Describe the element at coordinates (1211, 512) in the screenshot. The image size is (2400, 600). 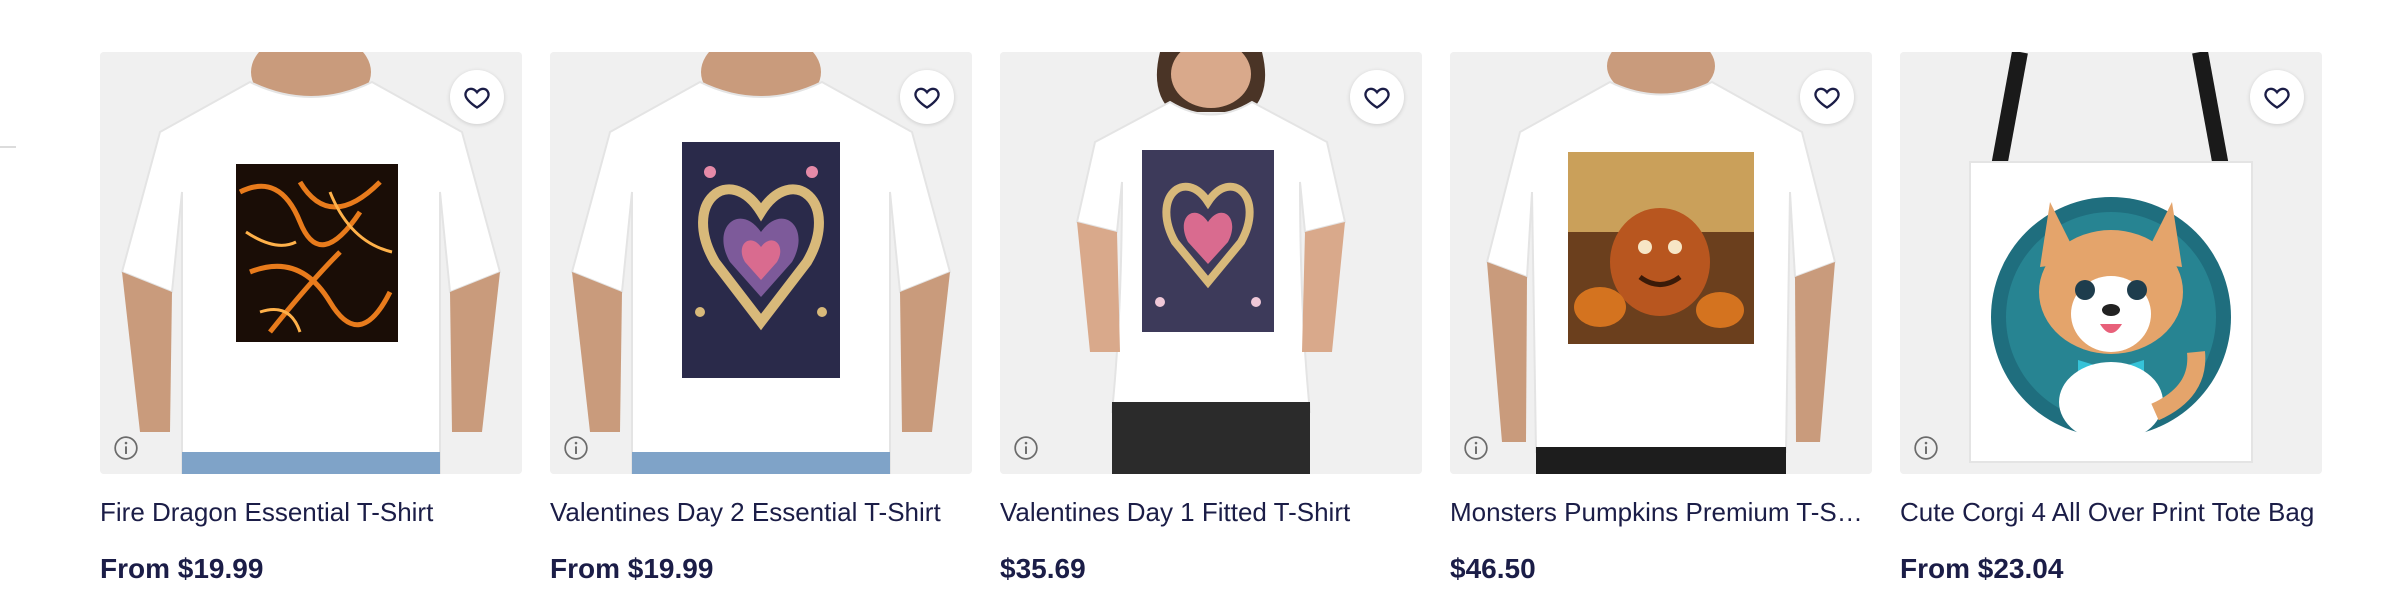
I see `product-title: Valentines Day 1 Fitted T-Shirt` at that location.